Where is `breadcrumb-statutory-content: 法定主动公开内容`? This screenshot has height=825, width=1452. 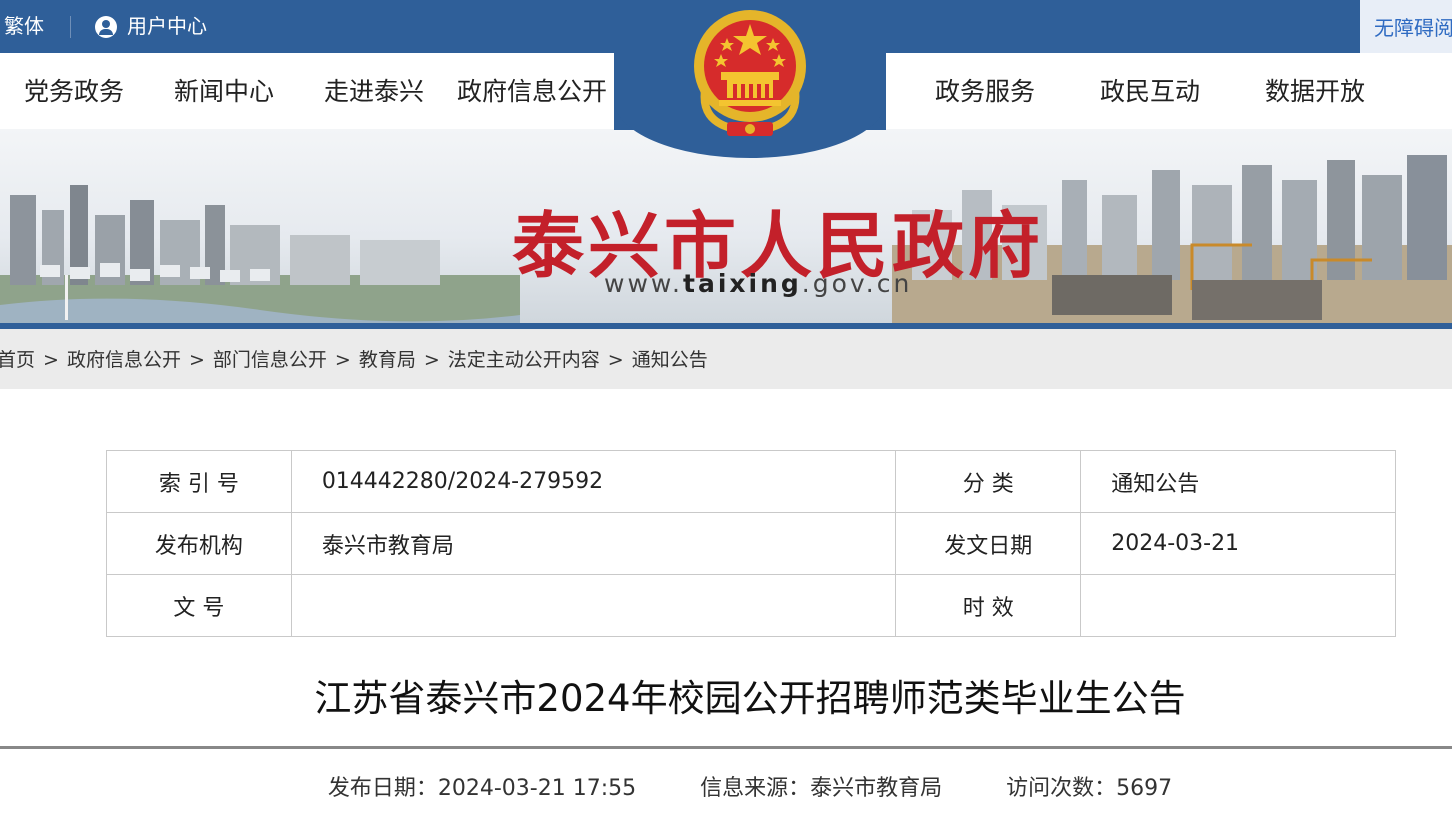
breadcrumb-statutory-content: 法定主动公开内容 is located at coordinates (524, 360).